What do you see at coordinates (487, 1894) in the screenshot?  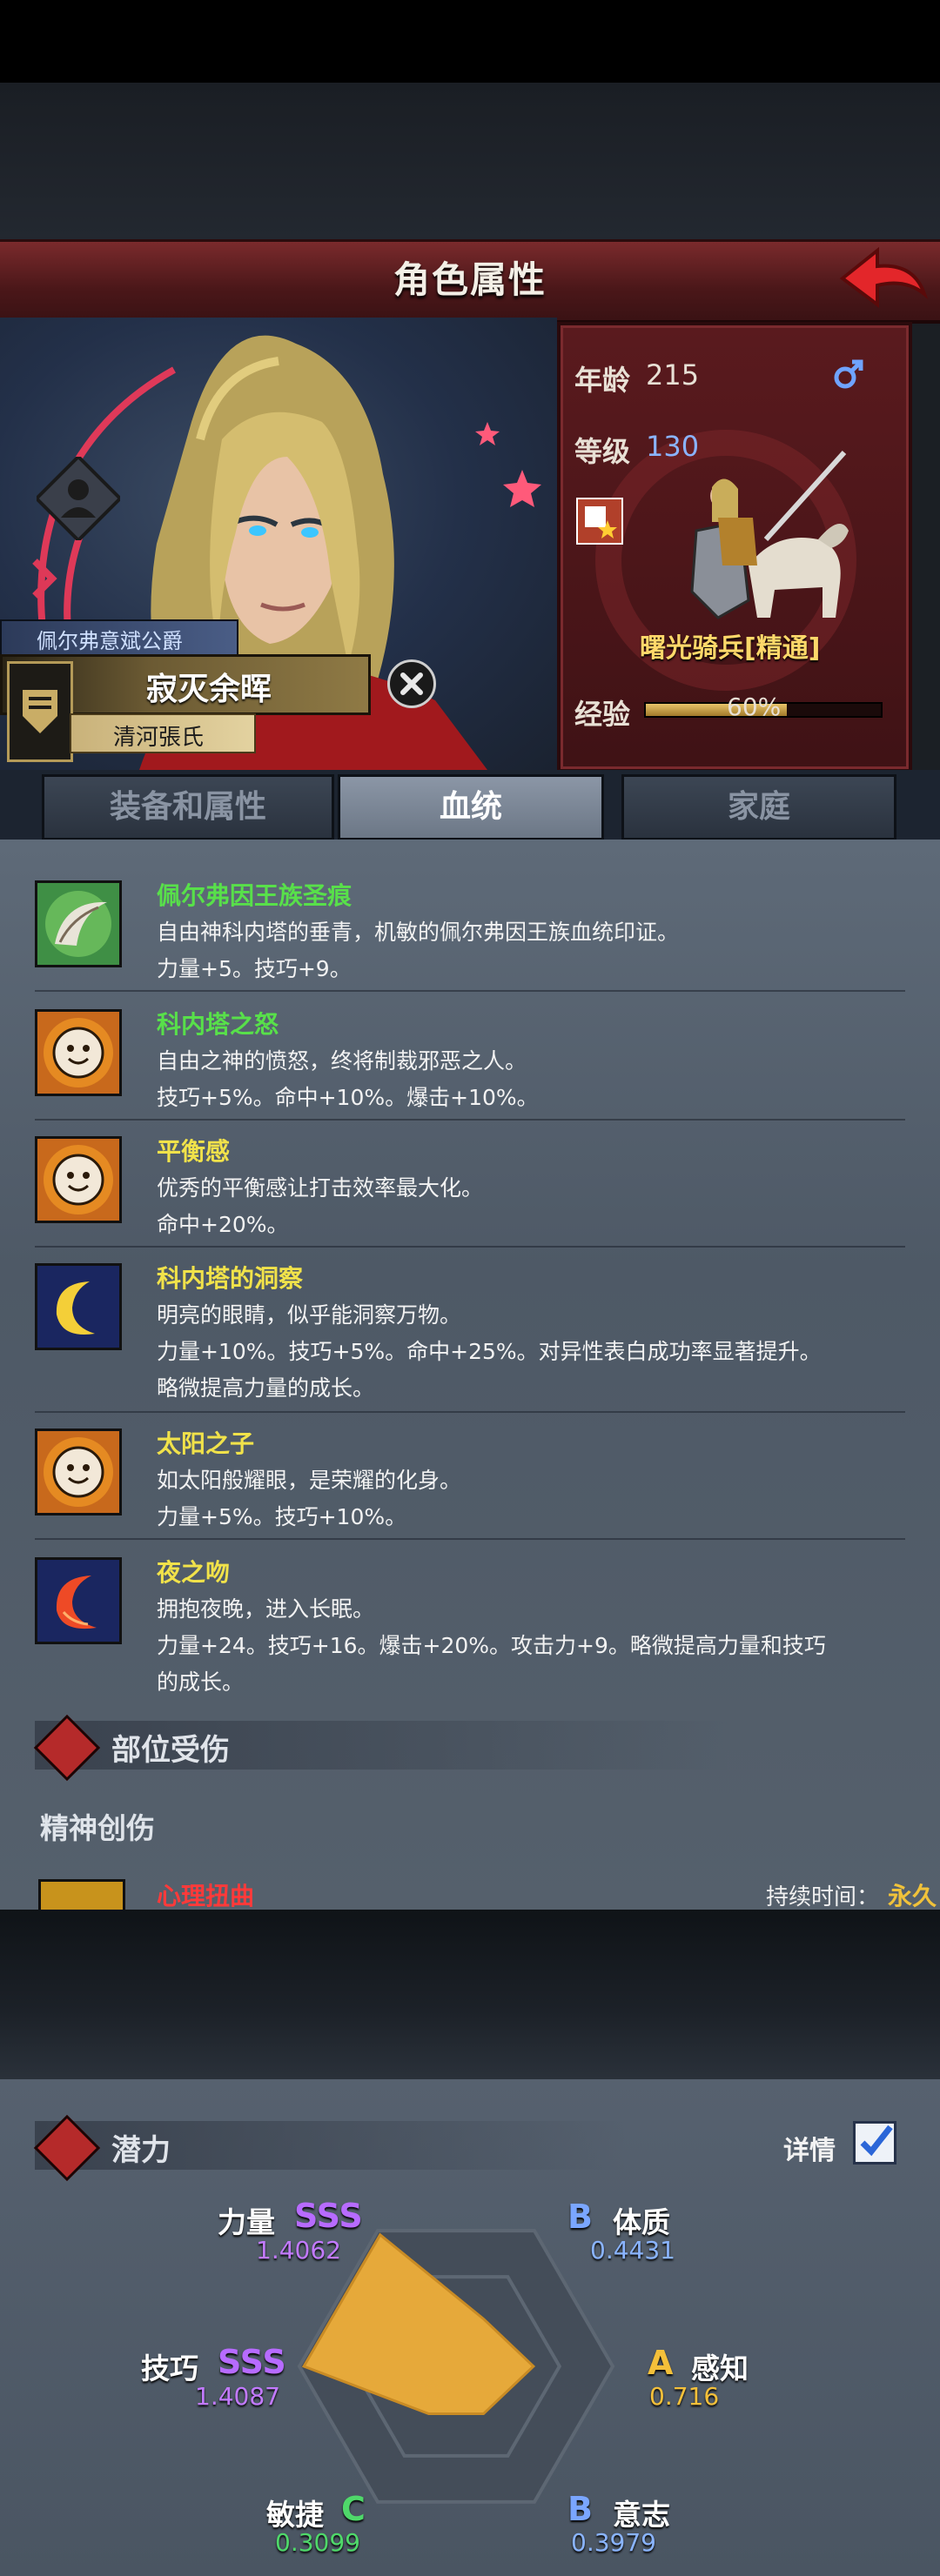 I see `trauma-item: 心理扭曲 持续时间： 永久` at bounding box center [487, 1894].